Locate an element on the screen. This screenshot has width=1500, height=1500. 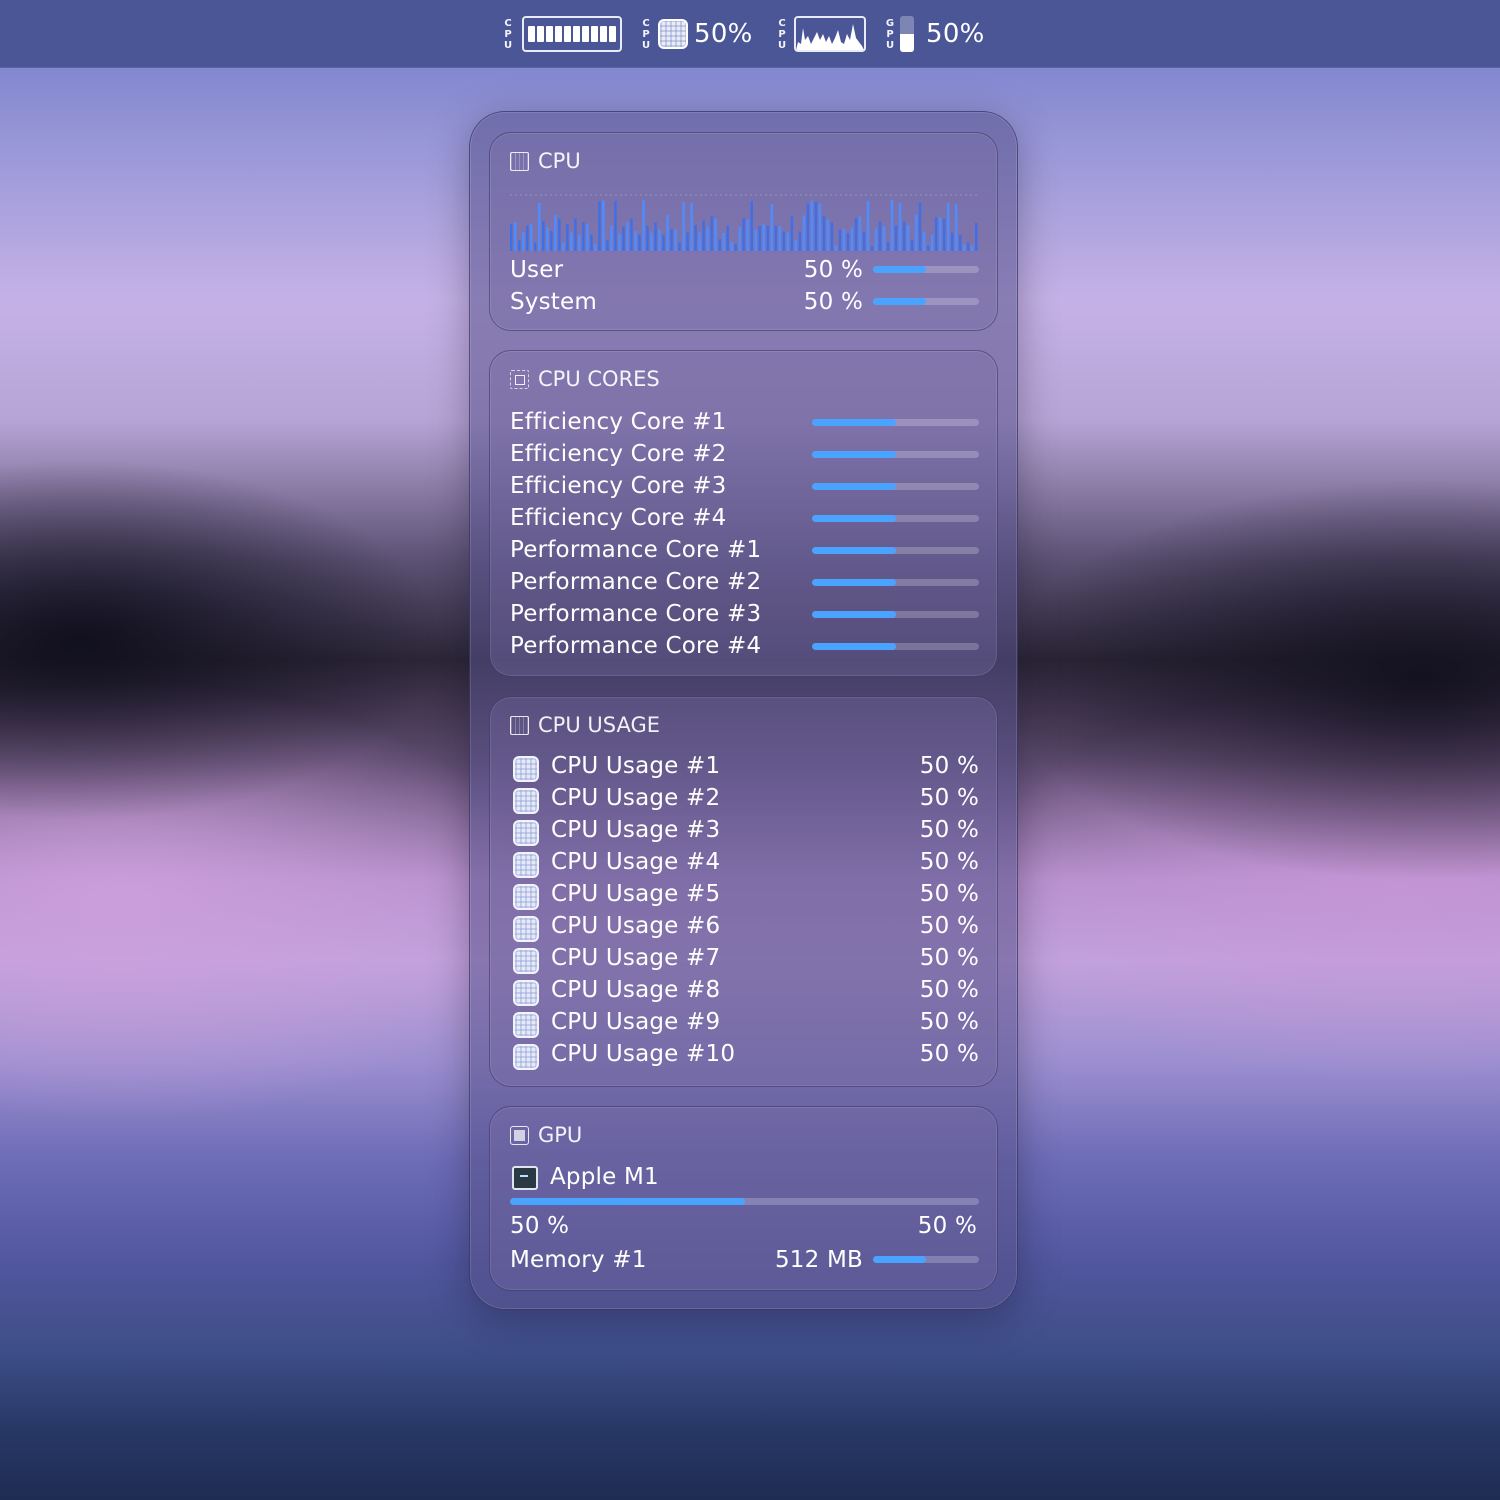
user-usage-fill is located at coordinates (899, 269).